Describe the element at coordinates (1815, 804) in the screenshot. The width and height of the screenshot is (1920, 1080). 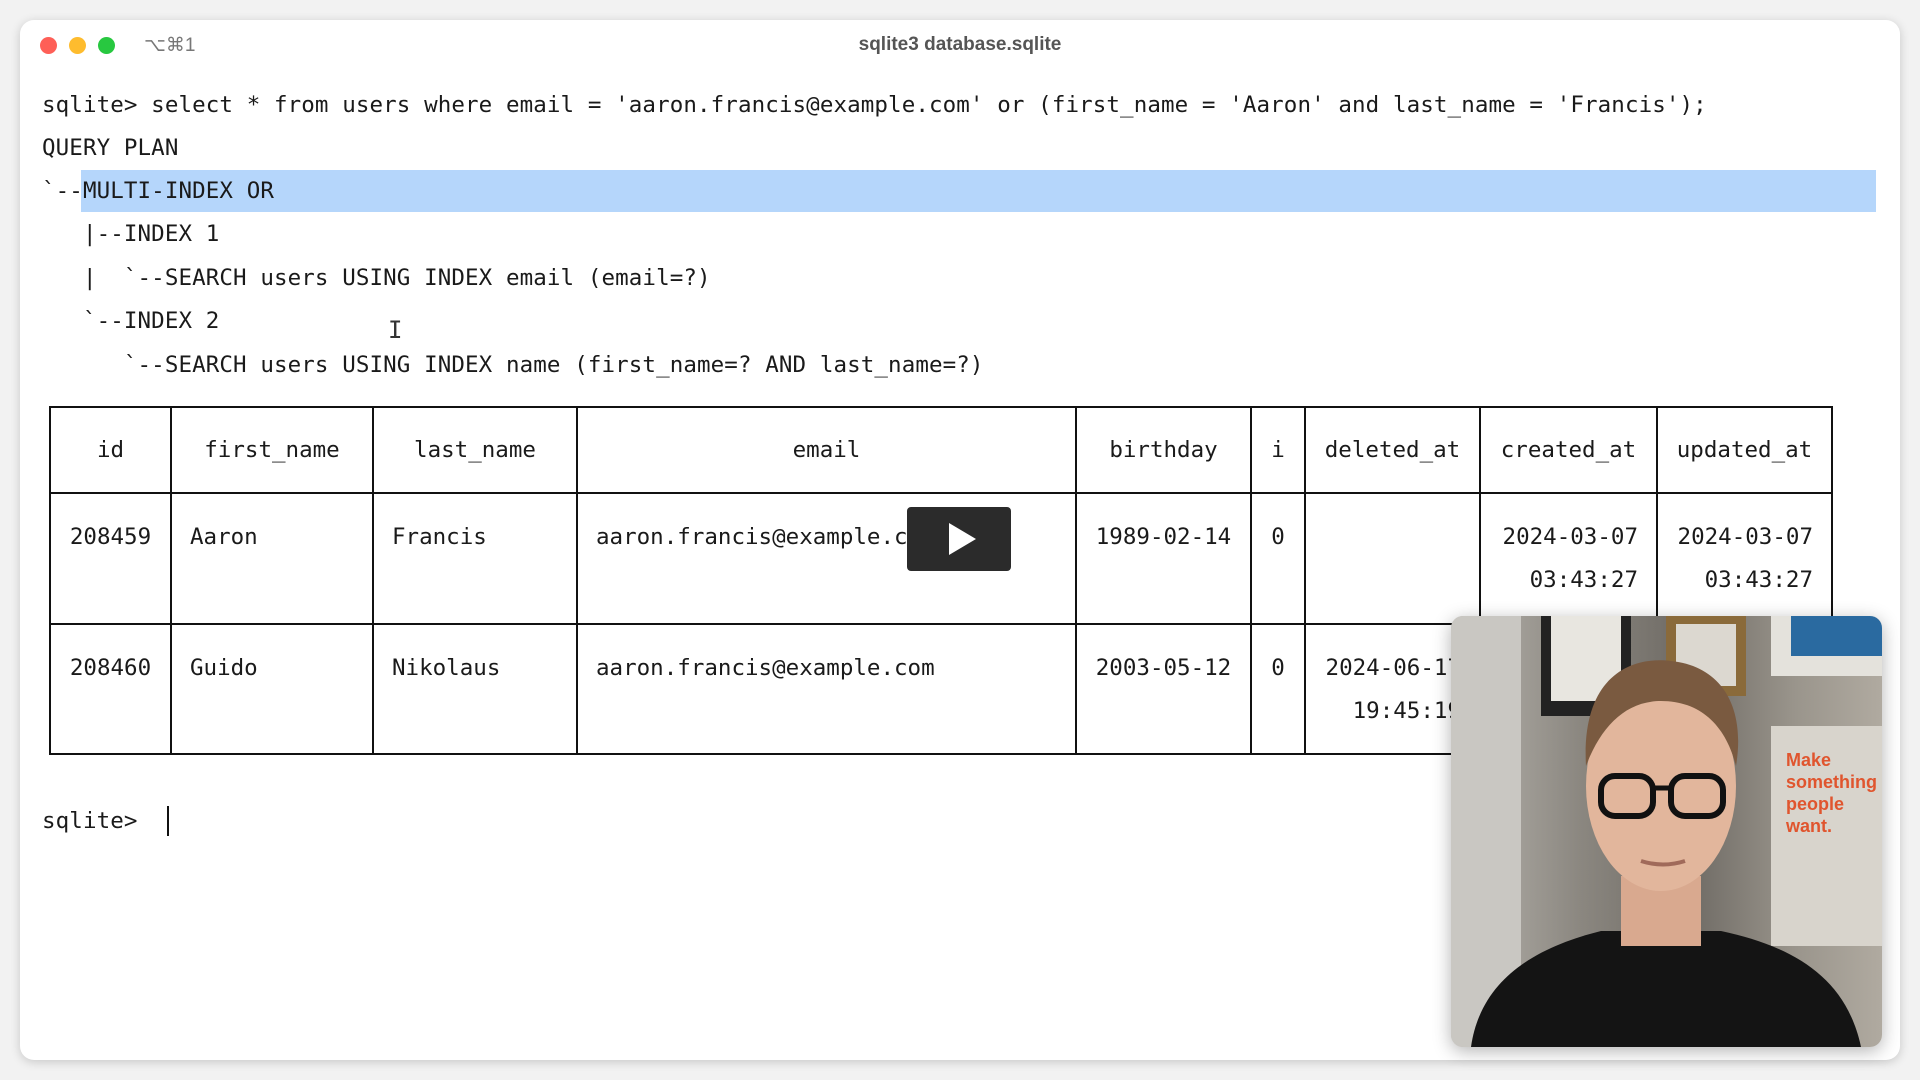
I see `svg-text: people` at that location.